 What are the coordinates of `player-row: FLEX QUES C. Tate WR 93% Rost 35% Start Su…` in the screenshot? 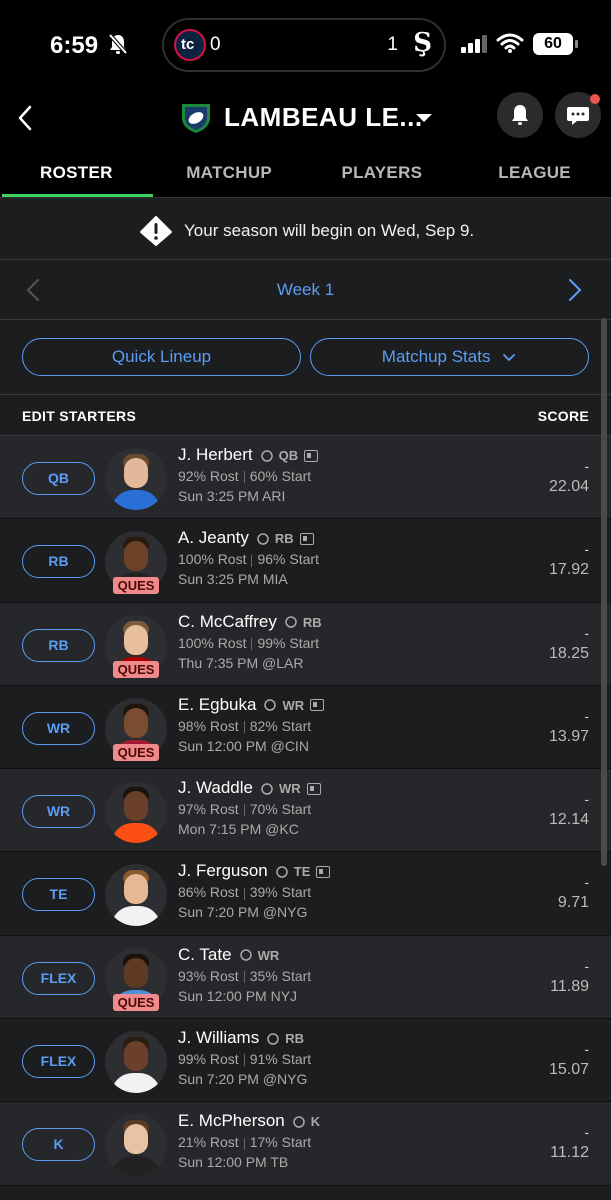 It's located at (305, 977).